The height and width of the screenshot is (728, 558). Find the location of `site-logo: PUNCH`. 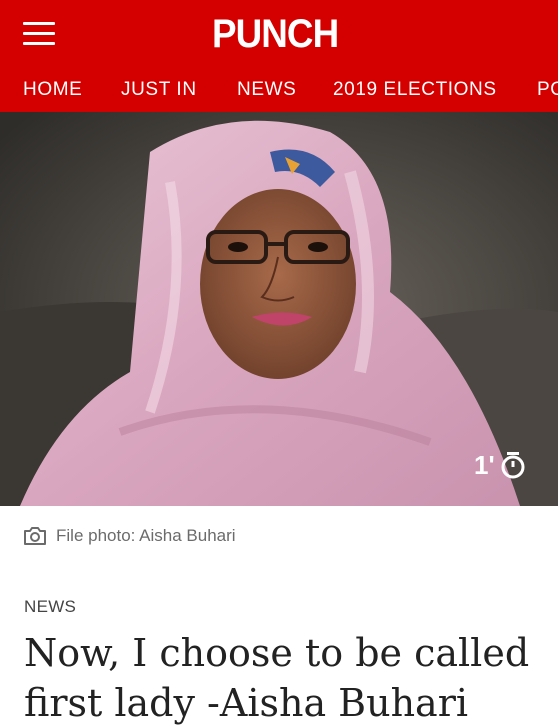

site-logo: PUNCH is located at coordinates (275, 34).